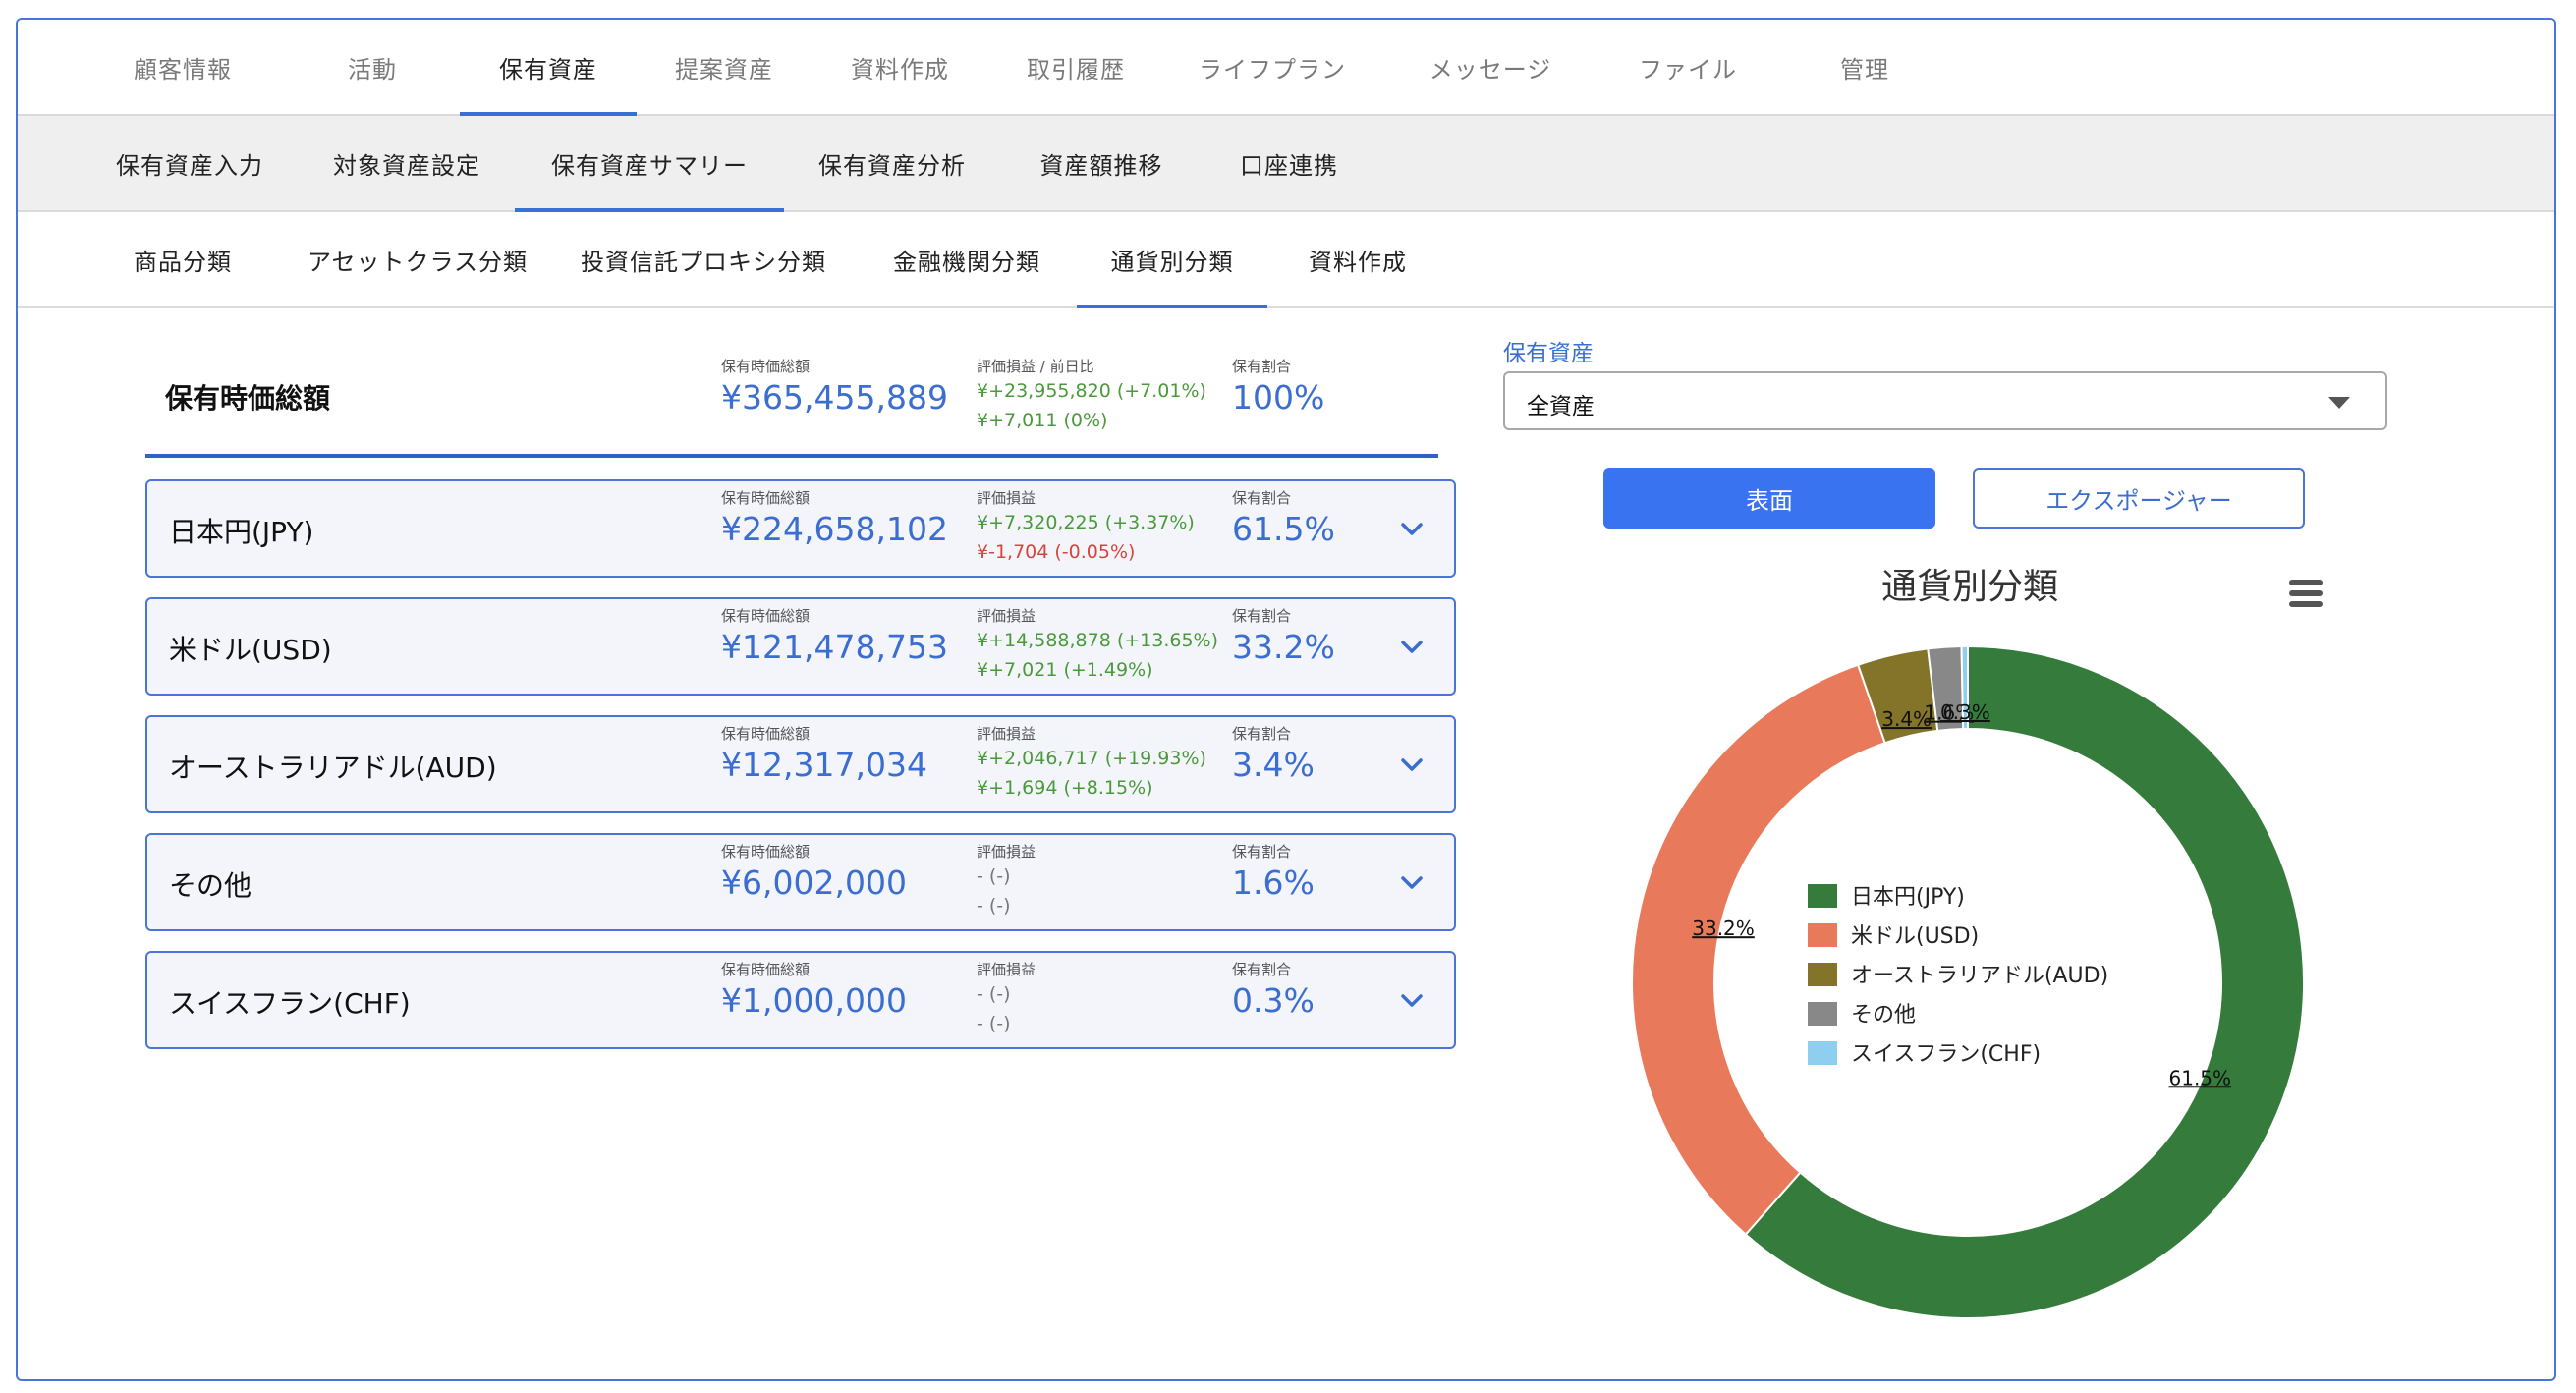 The width and height of the screenshot is (2576, 1393). What do you see at coordinates (1883, 1015) in the screenshot?
I see `legend-item: その他` at bounding box center [1883, 1015].